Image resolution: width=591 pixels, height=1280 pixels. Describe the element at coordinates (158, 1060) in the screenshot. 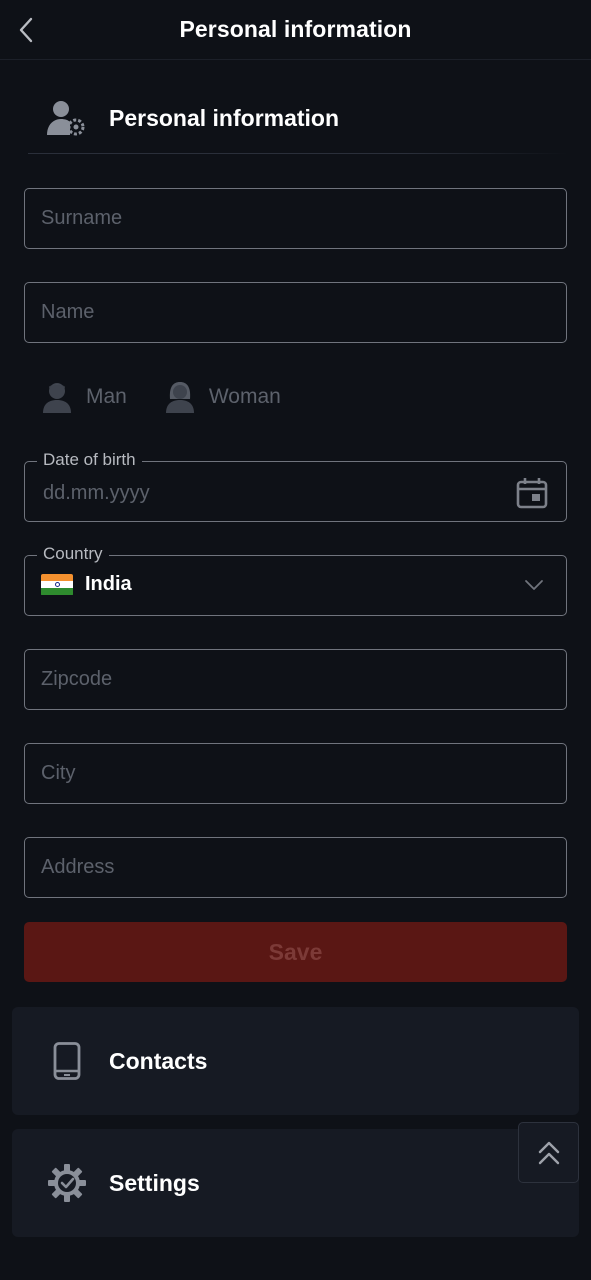

I see `contacts-label: Contacts` at that location.